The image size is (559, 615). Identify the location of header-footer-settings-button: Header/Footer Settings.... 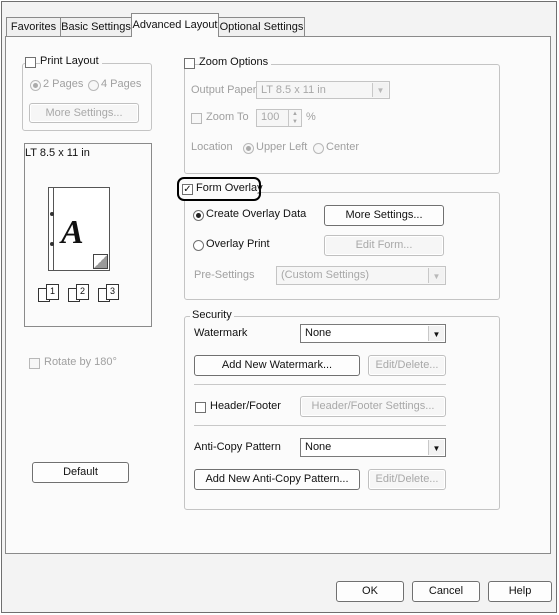
(373, 406).